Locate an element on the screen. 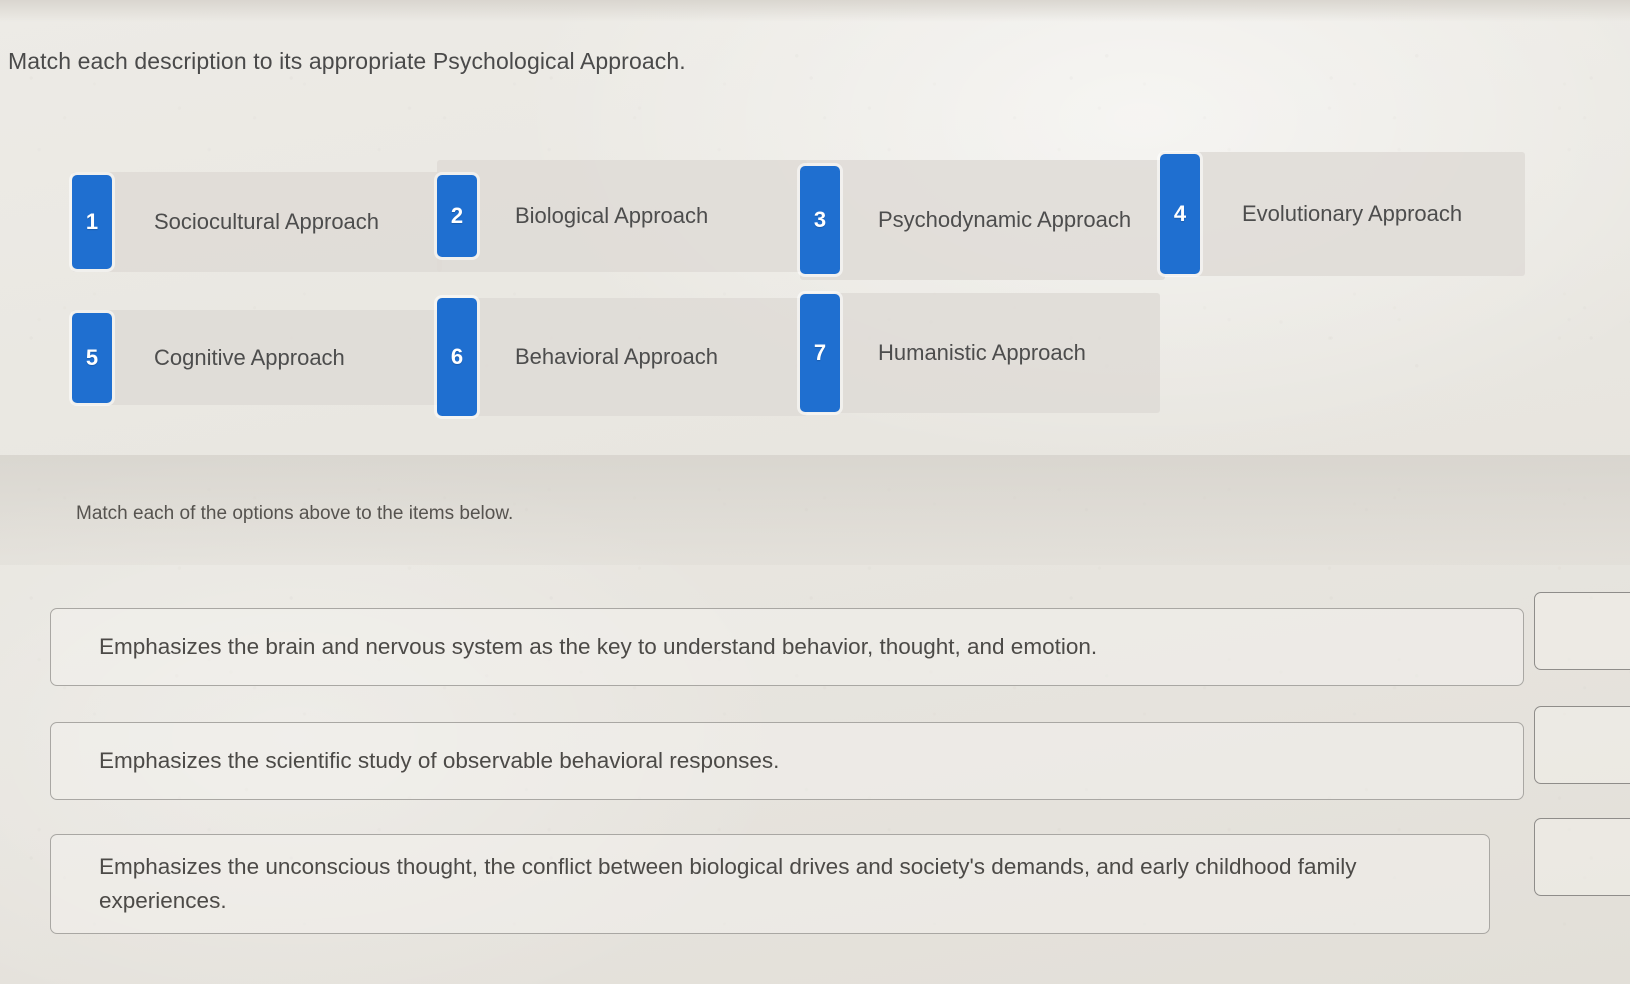 This screenshot has width=1630, height=984. option-label: Humanistic Approach is located at coordinates (982, 352).